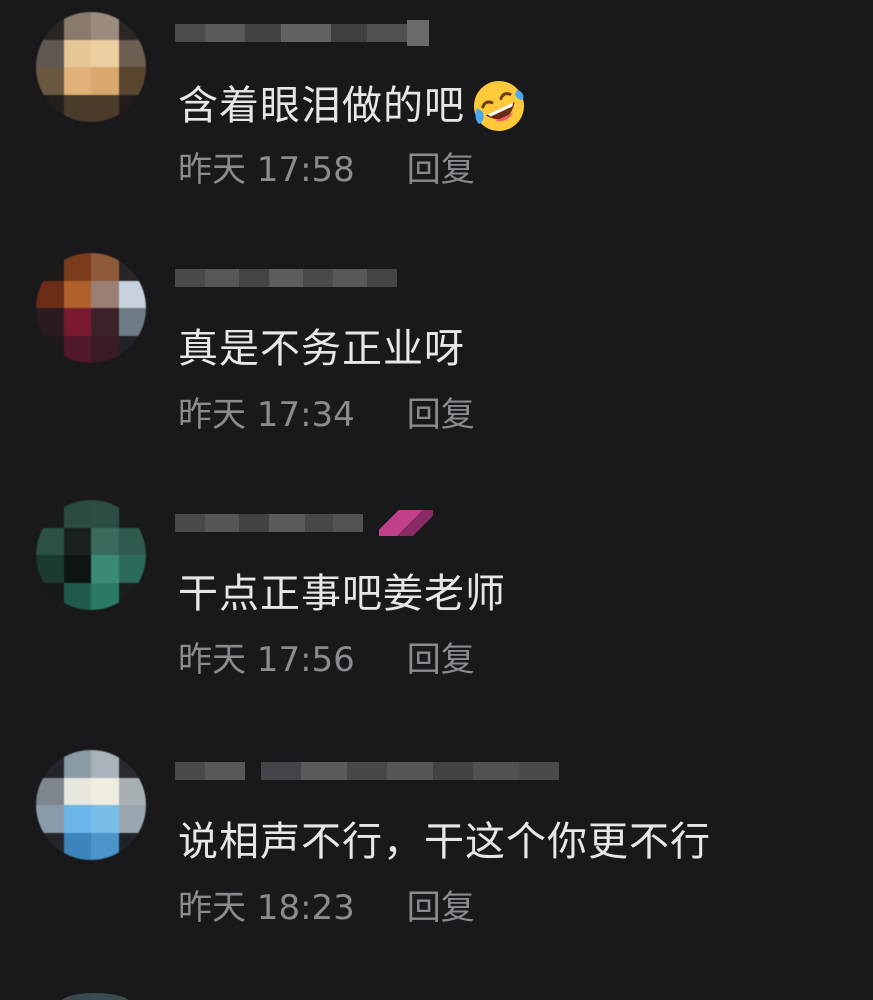 The width and height of the screenshot is (873, 1000). What do you see at coordinates (406, 523) in the screenshot?
I see `badge-blurred` at bounding box center [406, 523].